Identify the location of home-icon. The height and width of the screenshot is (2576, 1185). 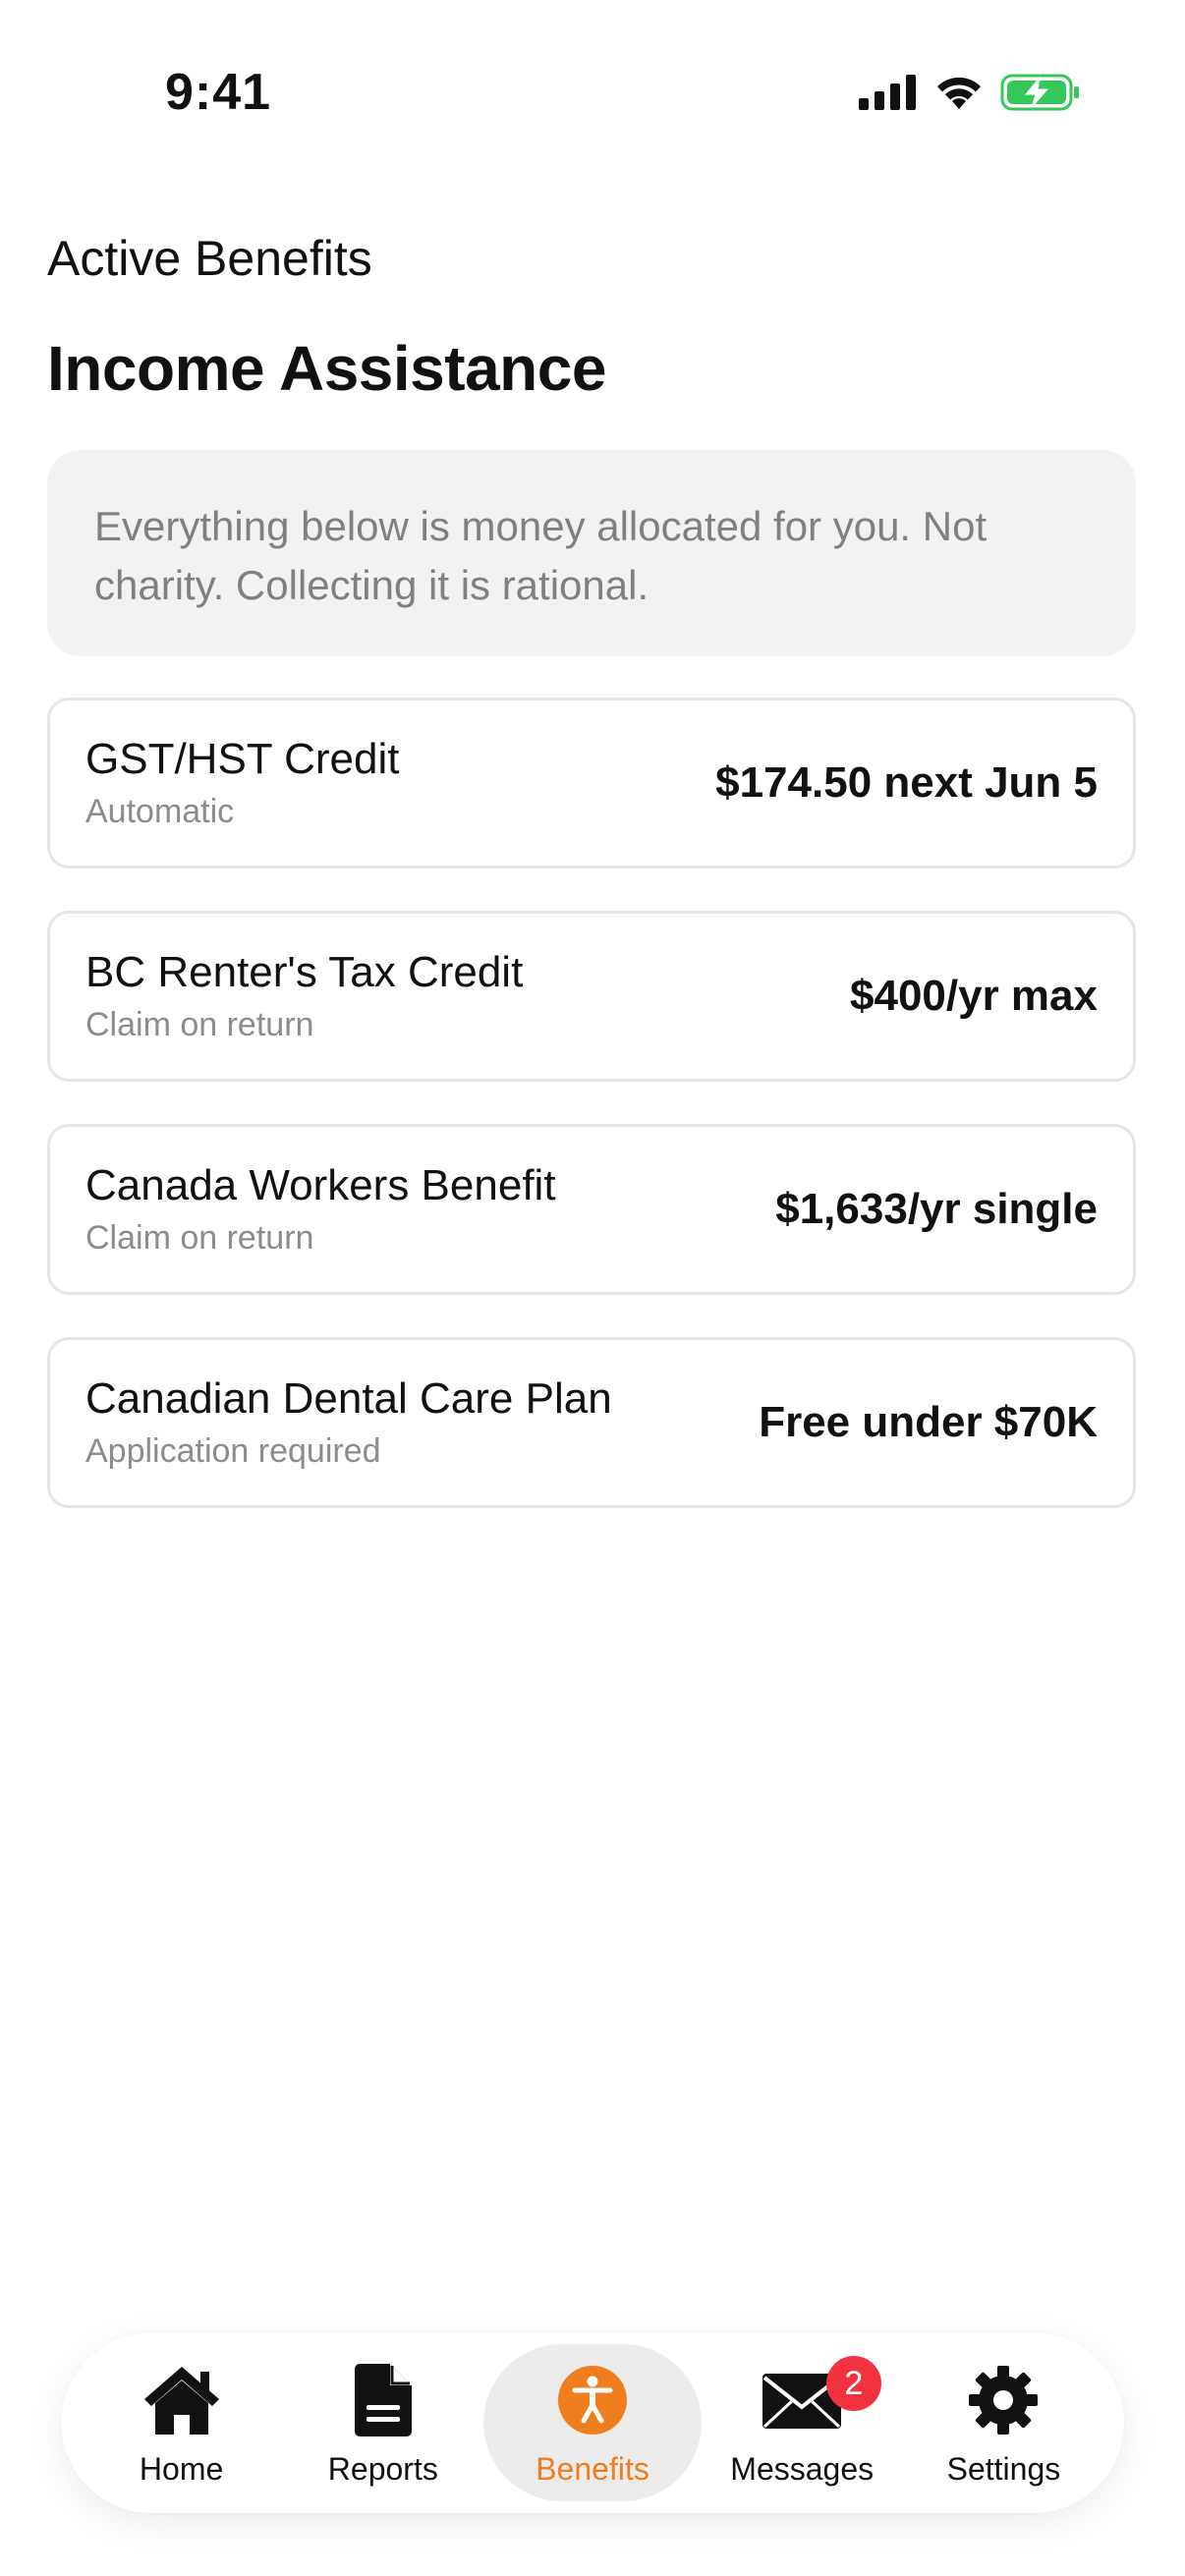
(182, 2400).